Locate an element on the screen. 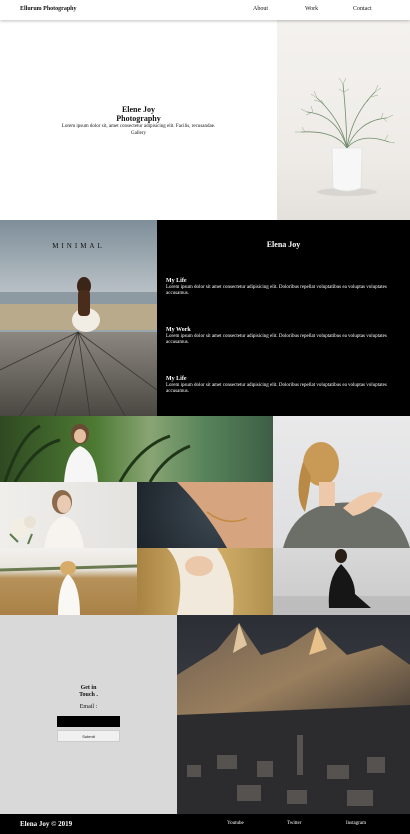 The width and height of the screenshot is (410, 834). contact-section: Get in Touch . Email : Submit is located at coordinates (88, 714).